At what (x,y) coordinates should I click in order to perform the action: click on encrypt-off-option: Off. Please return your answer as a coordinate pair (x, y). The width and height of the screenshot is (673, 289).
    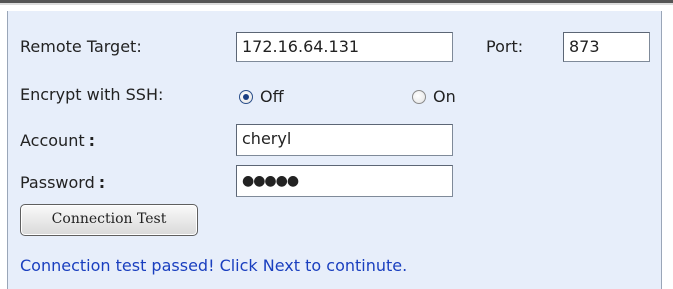
    Looking at the image, I should click on (261, 96).